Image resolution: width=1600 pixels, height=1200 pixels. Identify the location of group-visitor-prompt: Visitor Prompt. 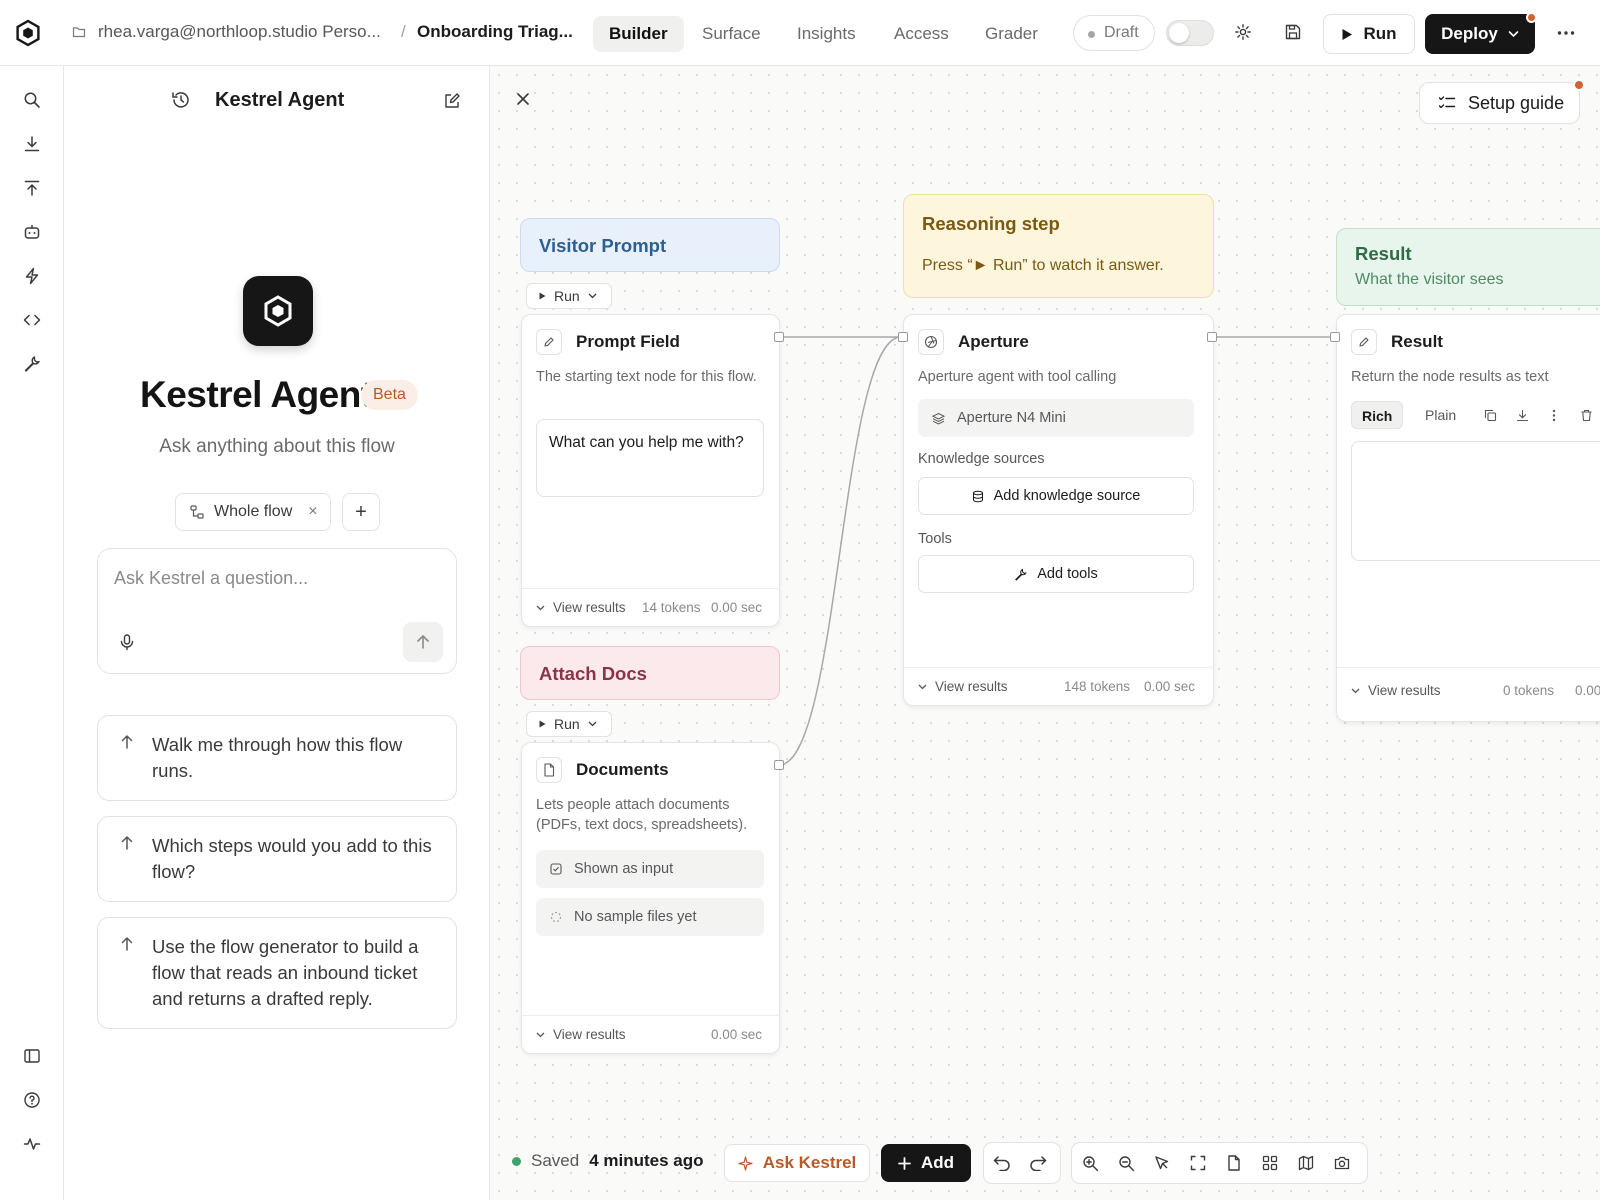
(650, 245).